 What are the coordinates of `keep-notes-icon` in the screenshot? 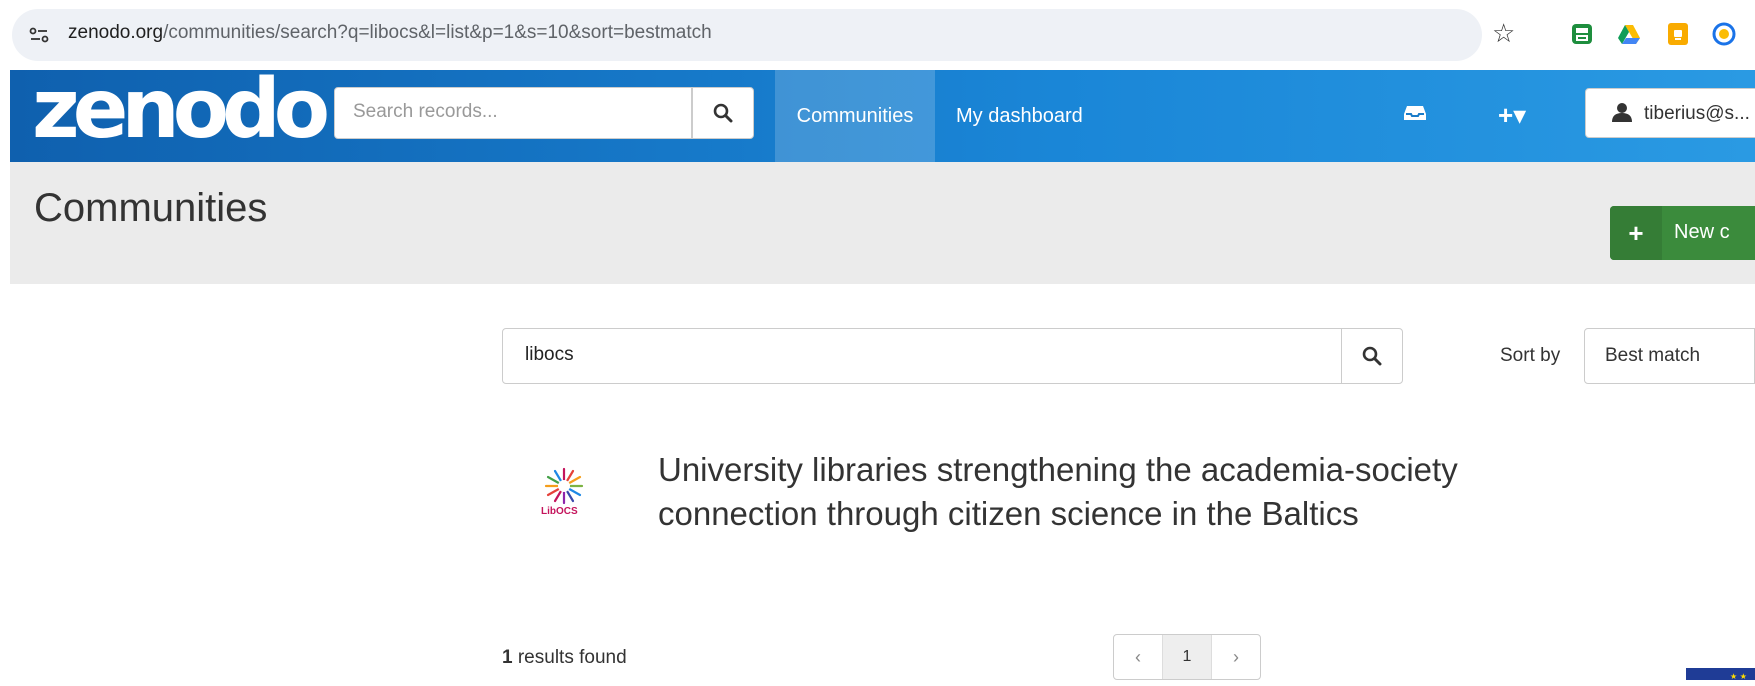 It's located at (1678, 34).